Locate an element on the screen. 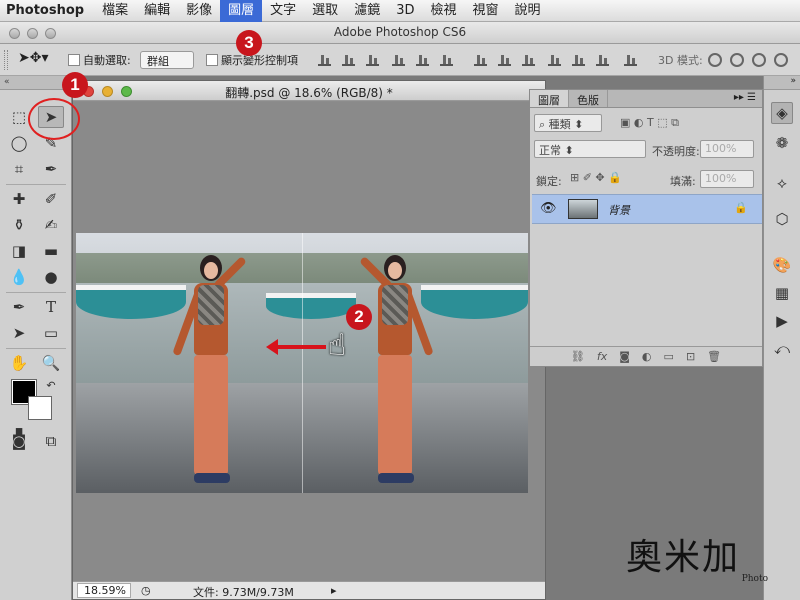  link-layers-icon: ⛓ is located at coordinates (578, 356).